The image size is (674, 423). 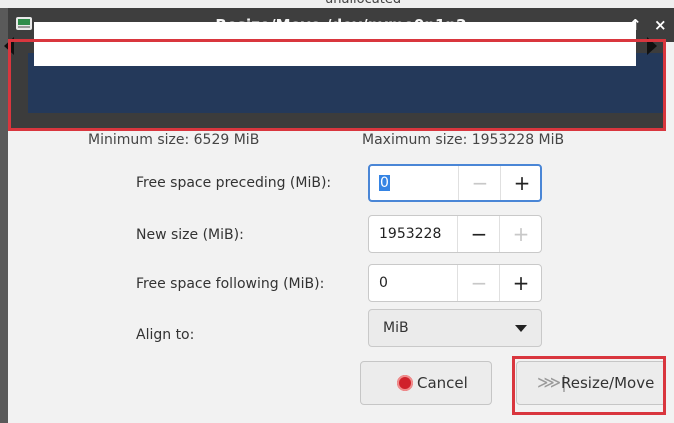 What do you see at coordinates (174, 140) in the screenshot?
I see `minimum-size-label: Minimum size: 6529 MiB` at bounding box center [174, 140].